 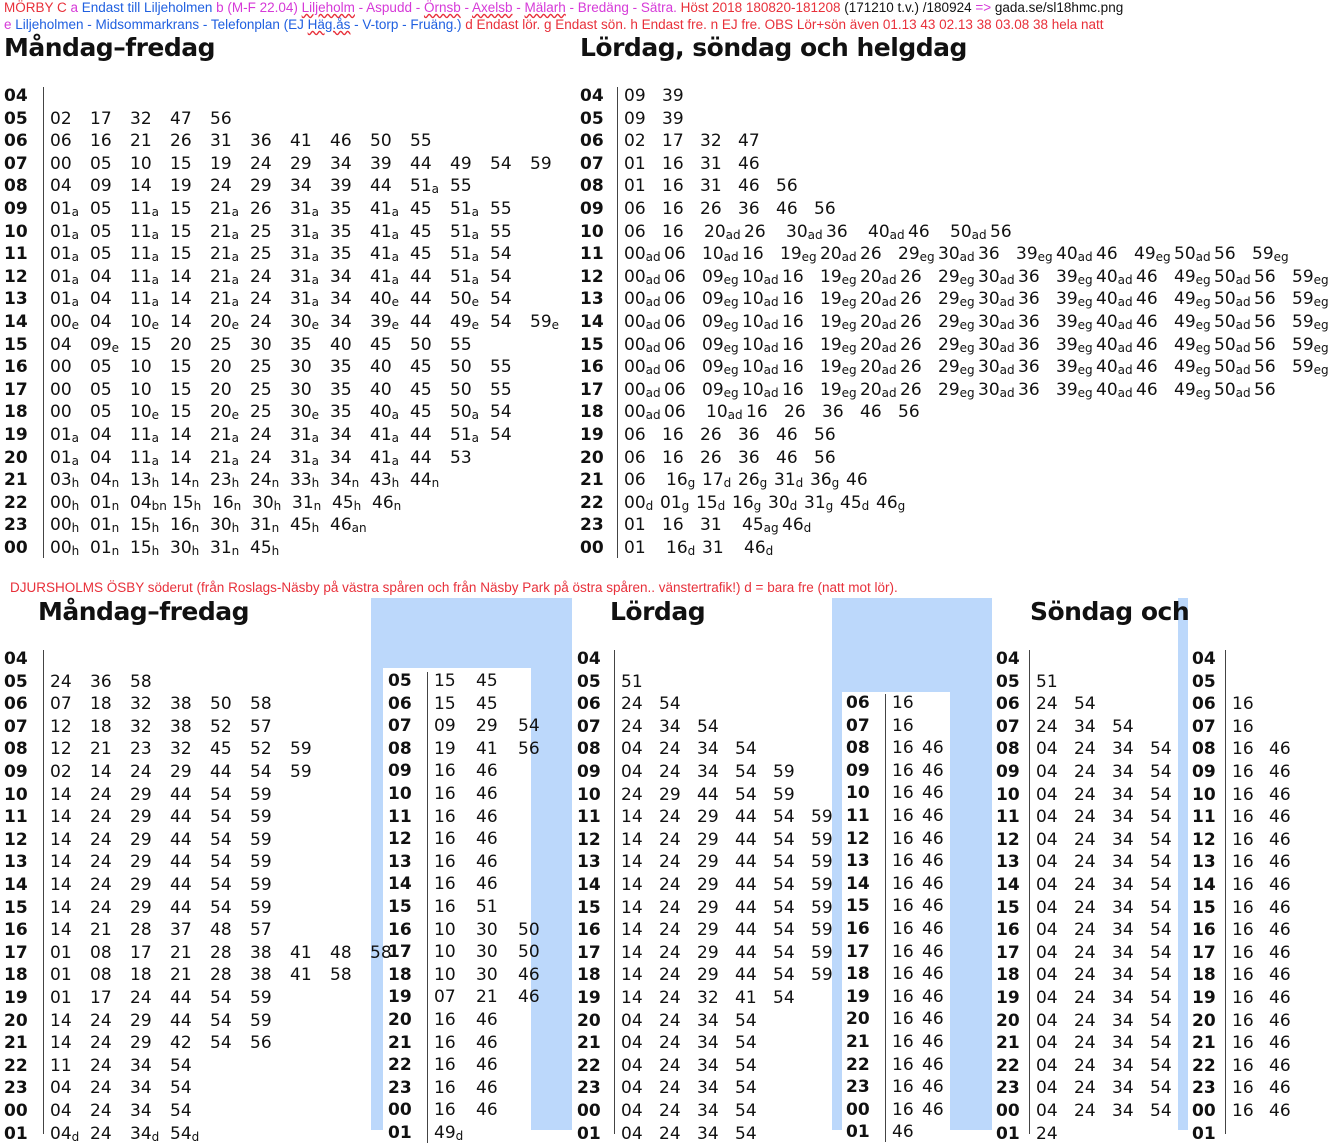 I want to click on departure-minute: 05, so click(x=101, y=163).